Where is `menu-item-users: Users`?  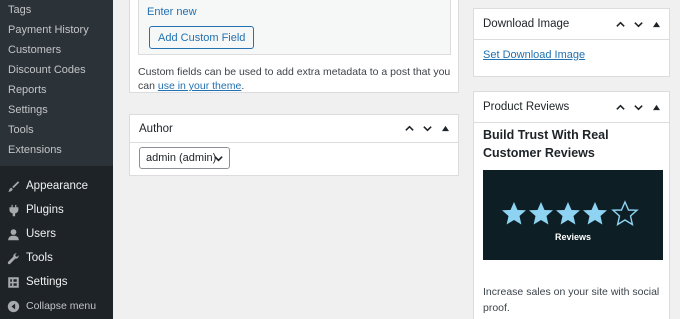
menu-item-users: Users is located at coordinates (56, 234).